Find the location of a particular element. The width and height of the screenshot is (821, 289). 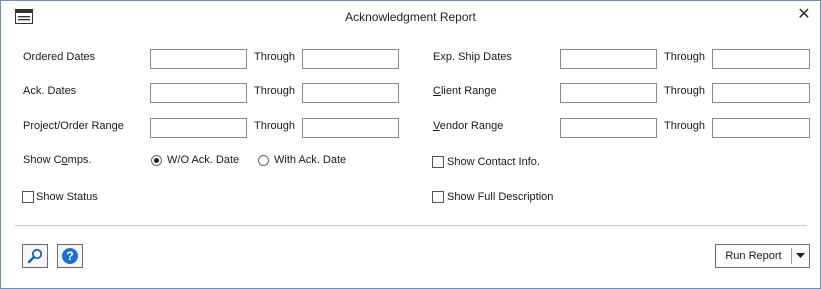

with-ack-date-radio is located at coordinates (263, 160).